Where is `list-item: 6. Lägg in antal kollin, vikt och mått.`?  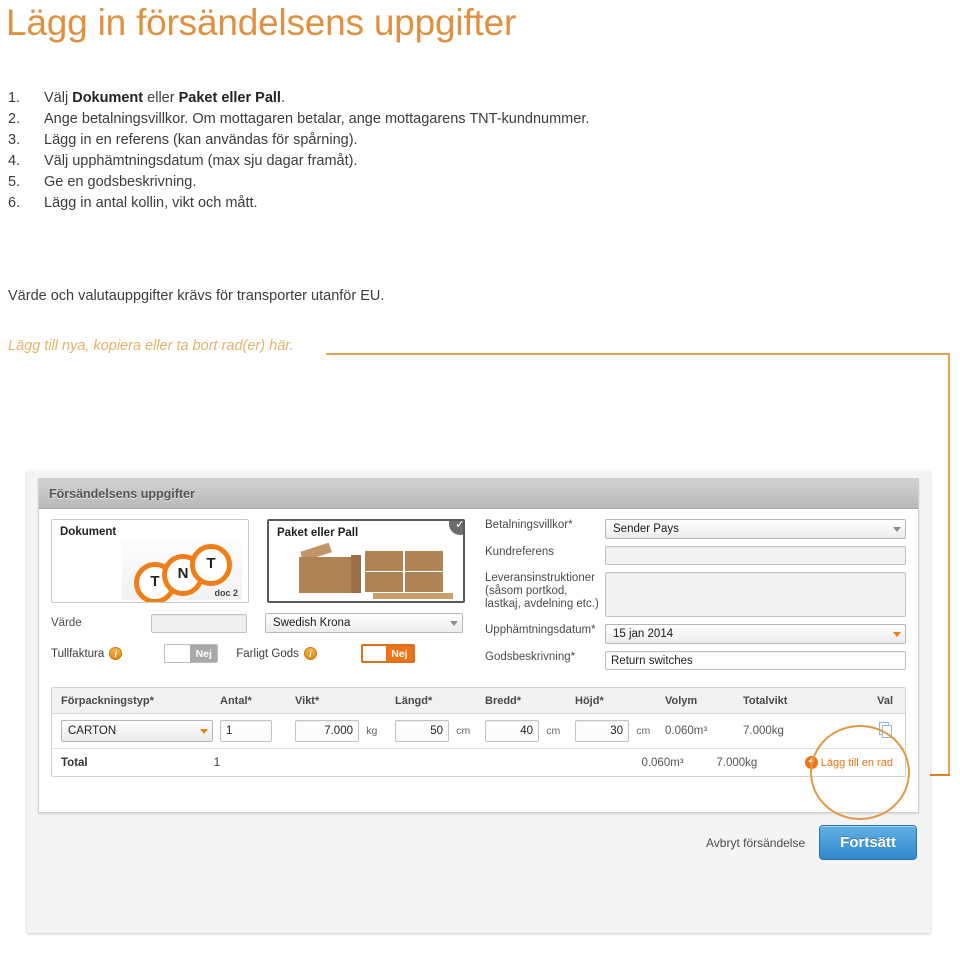 list-item: 6. Lägg in antal kollin, vikt och mått. is located at coordinates (328, 203).